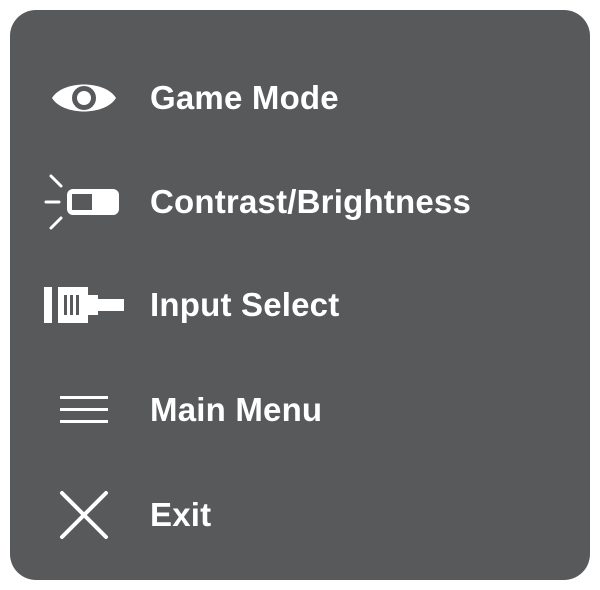 The width and height of the screenshot is (600, 590). I want to click on menu-item-main-menu: Main Menu, so click(300, 410).